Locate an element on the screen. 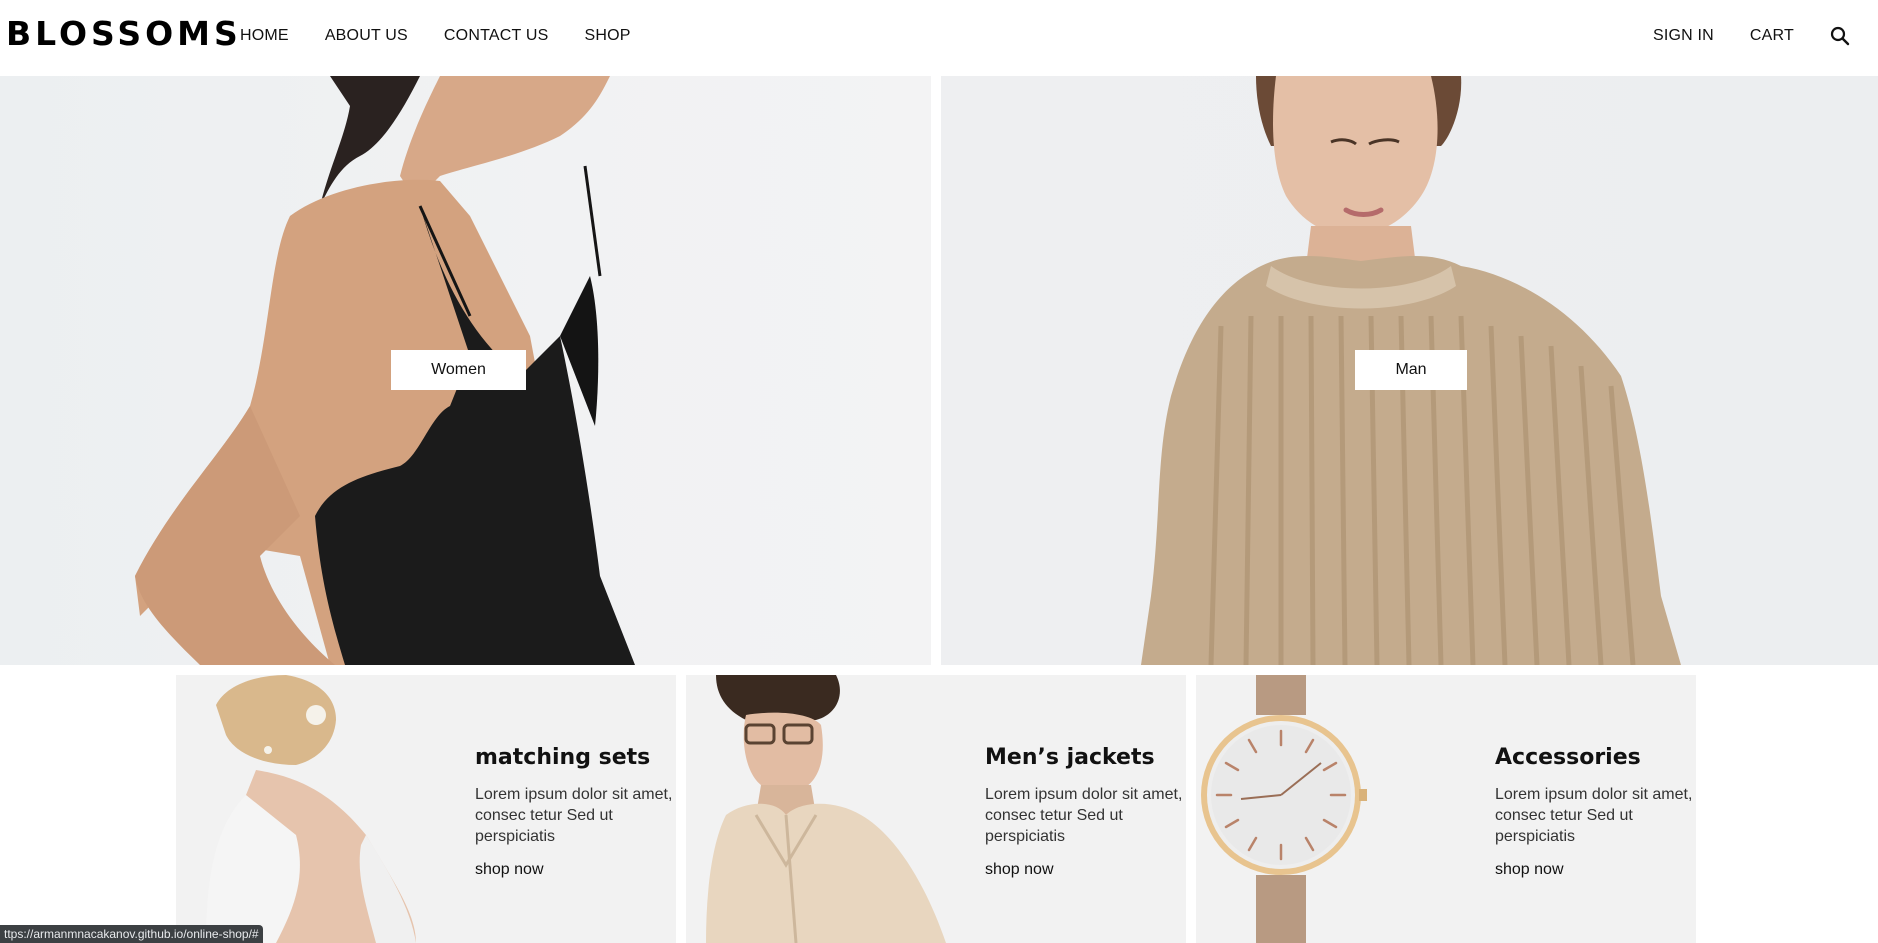 This screenshot has height=943, width=1878. mens-jackets-image is located at coordinates (826, 809).